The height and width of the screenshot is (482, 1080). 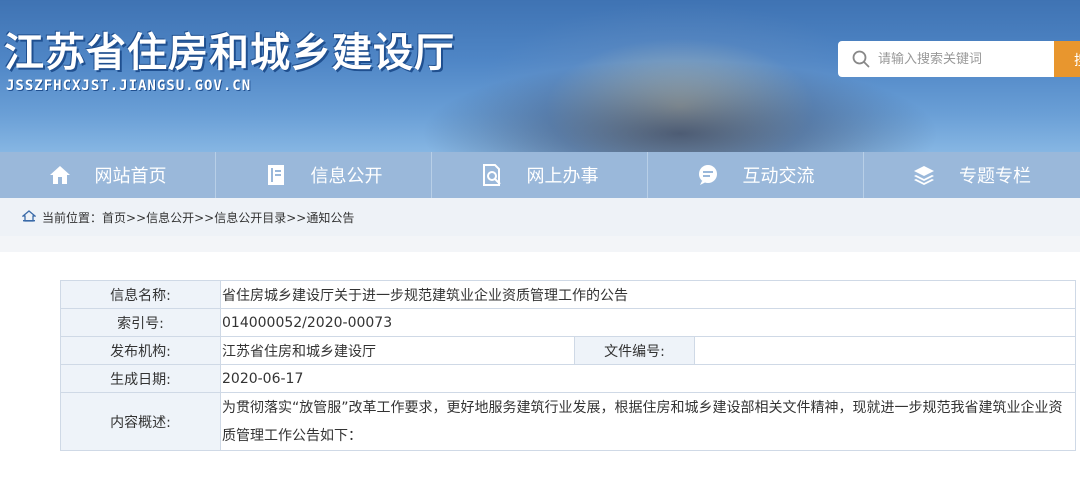 What do you see at coordinates (397, 350) in the screenshot?
I see `publisher-value: 江苏省住房和城乡建设厅` at bounding box center [397, 350].